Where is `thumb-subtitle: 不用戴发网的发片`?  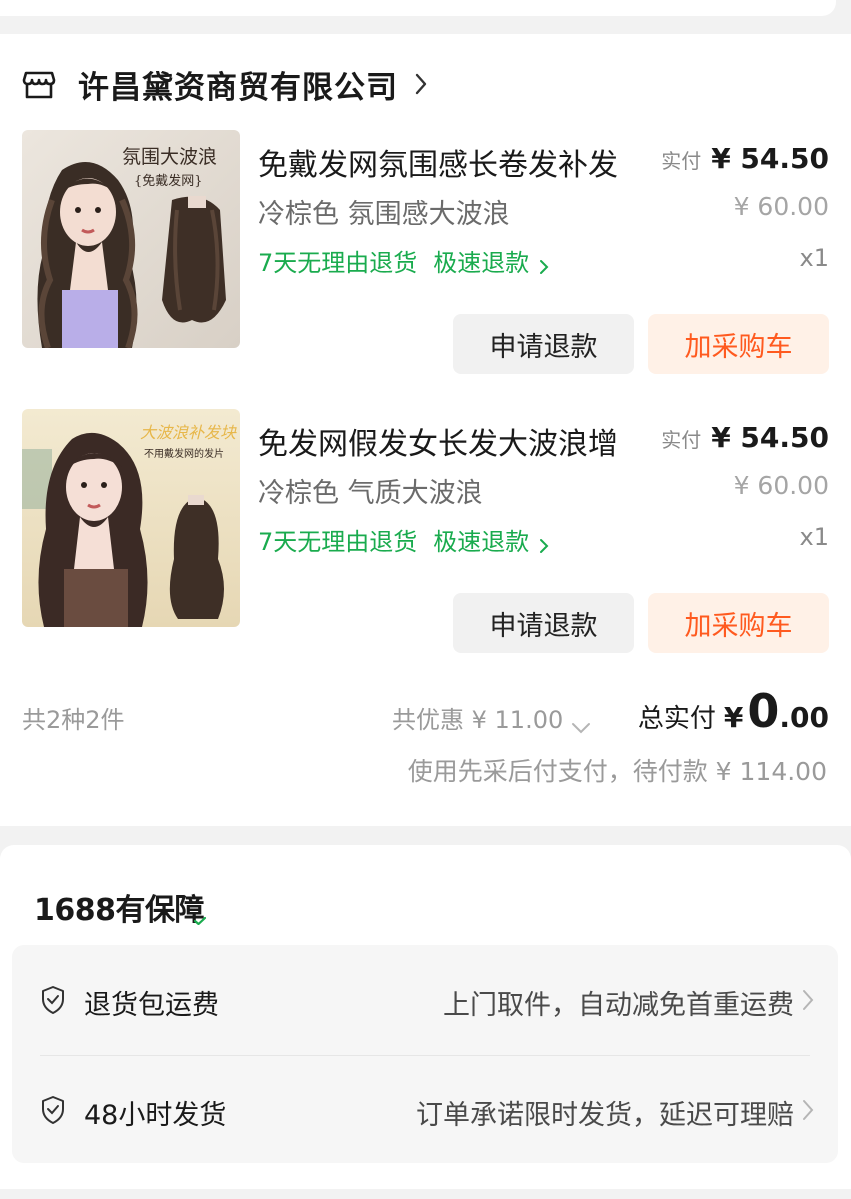
thumb-subtitle: 不用戴发网的发片 is located at coordinates (184, 454).